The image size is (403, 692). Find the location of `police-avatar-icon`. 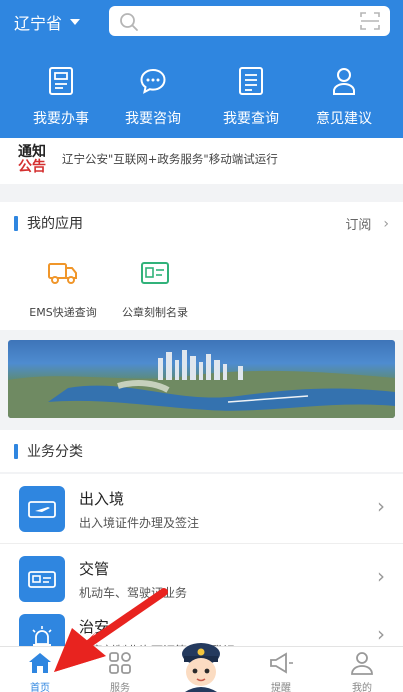

police-avatar-icon is located at coordinates (201, 667).